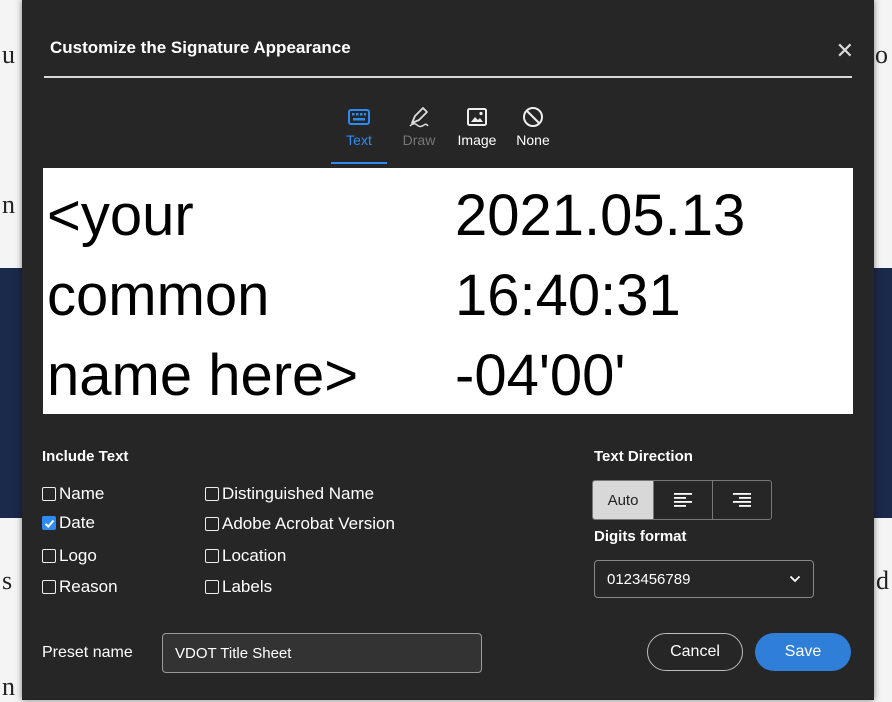 The width and height of the screenshot is (892, 702). What do you see at coordinates (308, 523) in the screenshot?
I see `checkbox-label: Adobe Acrobat Version` at bounding box center [308, 523].